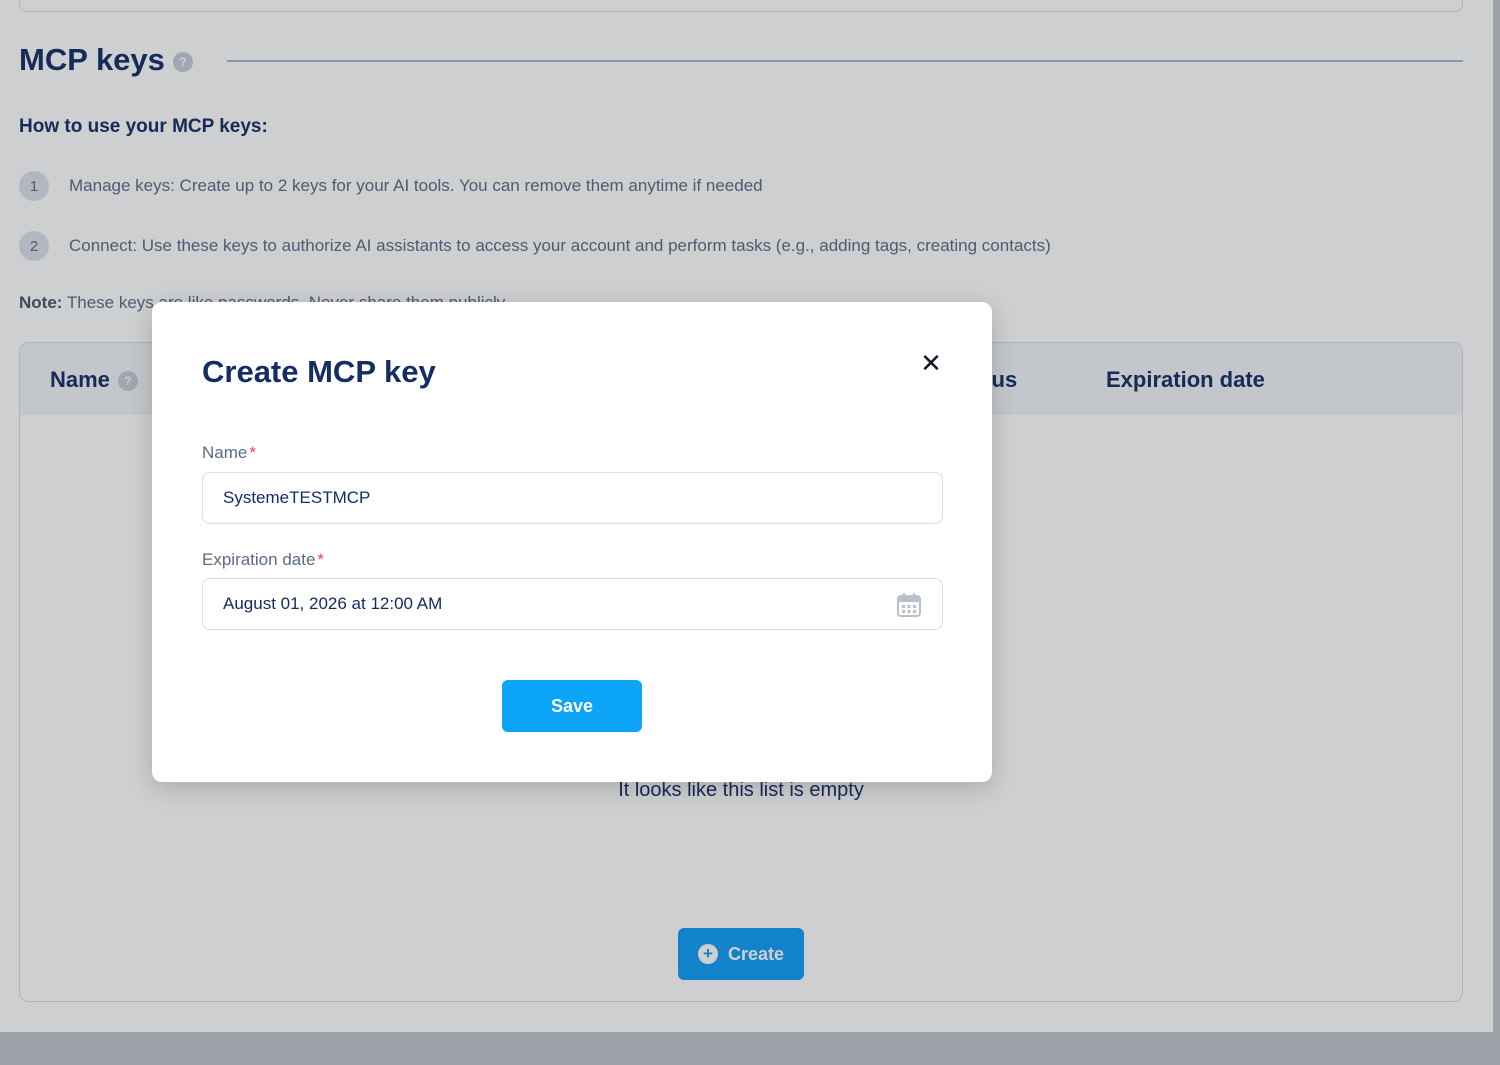 This screenshot has height=1065, width=1500. What do you see at coordinates (572, 604) in the screenshot?
I see `expiration-date-picker: August 01, 2026 at 12:00 AM` at bounding box center [572, 604].